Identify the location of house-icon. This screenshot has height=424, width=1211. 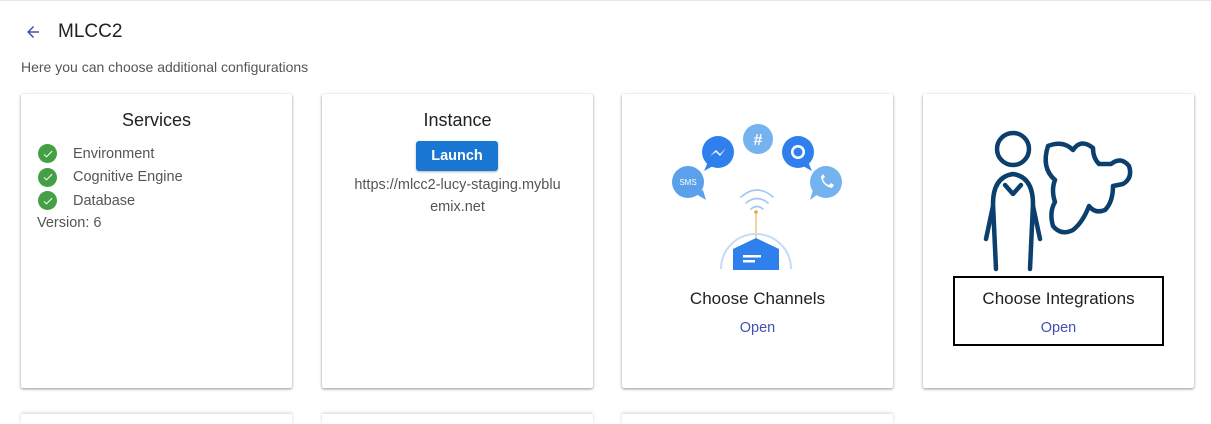
(756, 254).